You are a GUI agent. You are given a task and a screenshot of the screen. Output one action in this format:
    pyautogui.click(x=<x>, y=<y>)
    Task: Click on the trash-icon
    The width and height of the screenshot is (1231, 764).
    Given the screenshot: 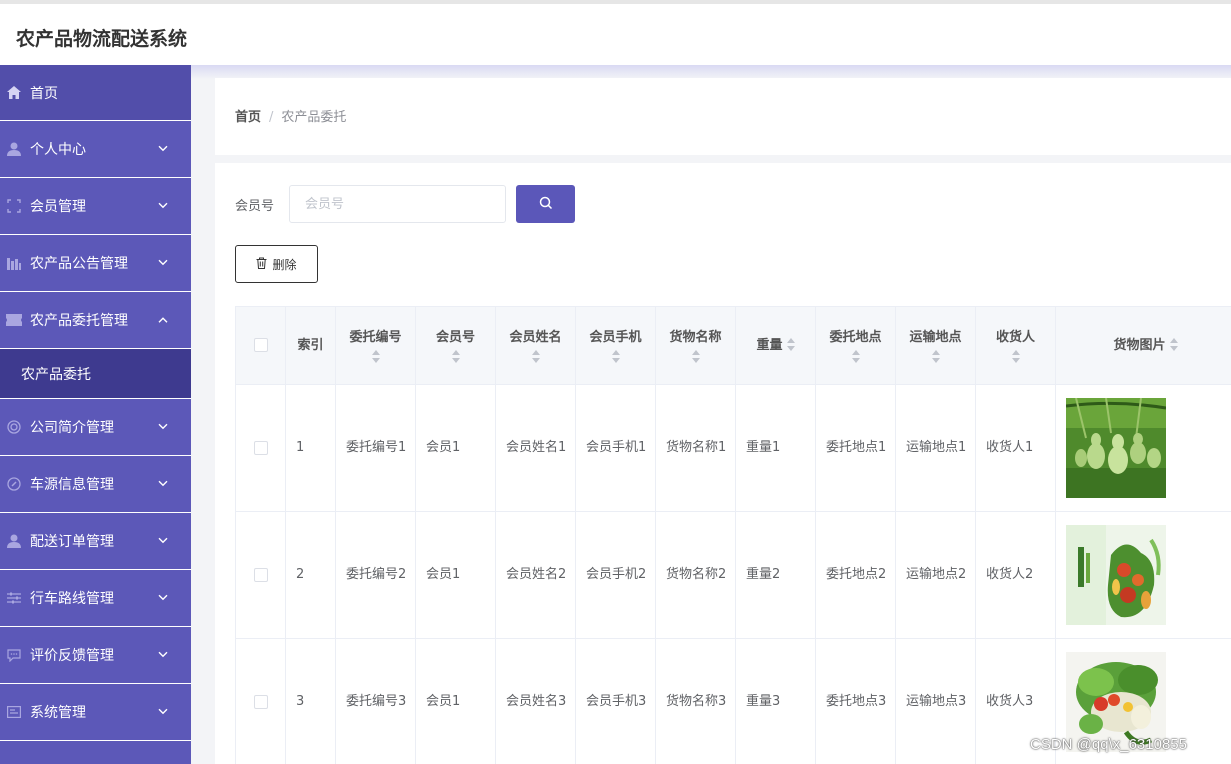 What is the action you would take?
    pyautogui.click(x=261, y=264)
    